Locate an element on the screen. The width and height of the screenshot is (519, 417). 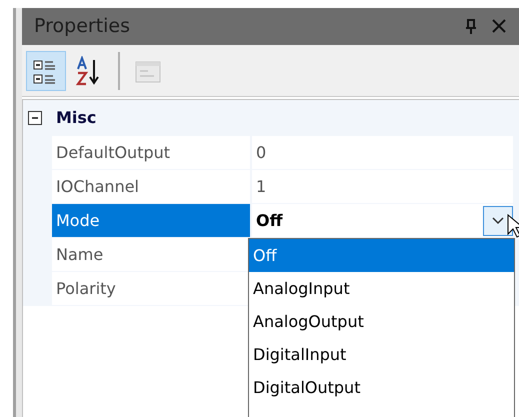
pin-icon is located at coordinates (471, 26).